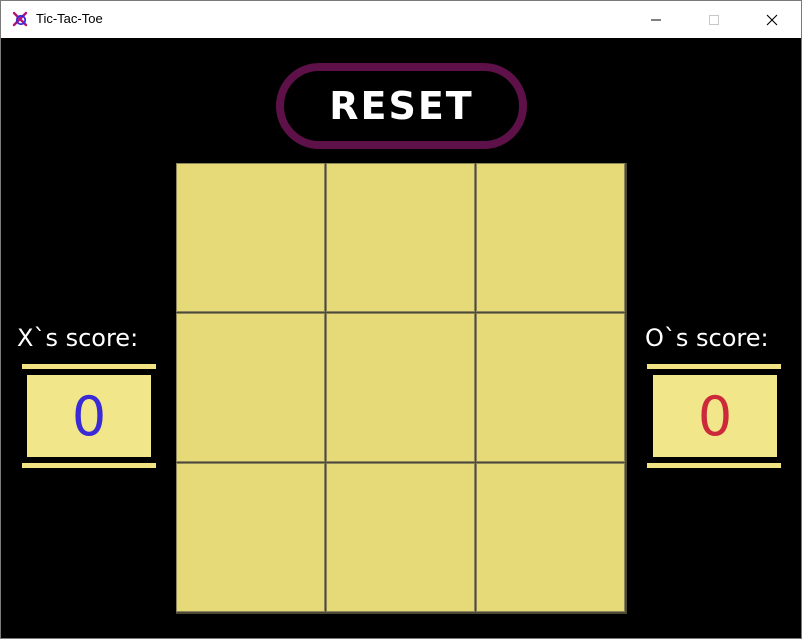 Image resolution: width=802 pixels, height=639 pixels. Describe the element at coordinates (714, 465) in the screenshot. I see `o-score-rail-bottom` at that location.